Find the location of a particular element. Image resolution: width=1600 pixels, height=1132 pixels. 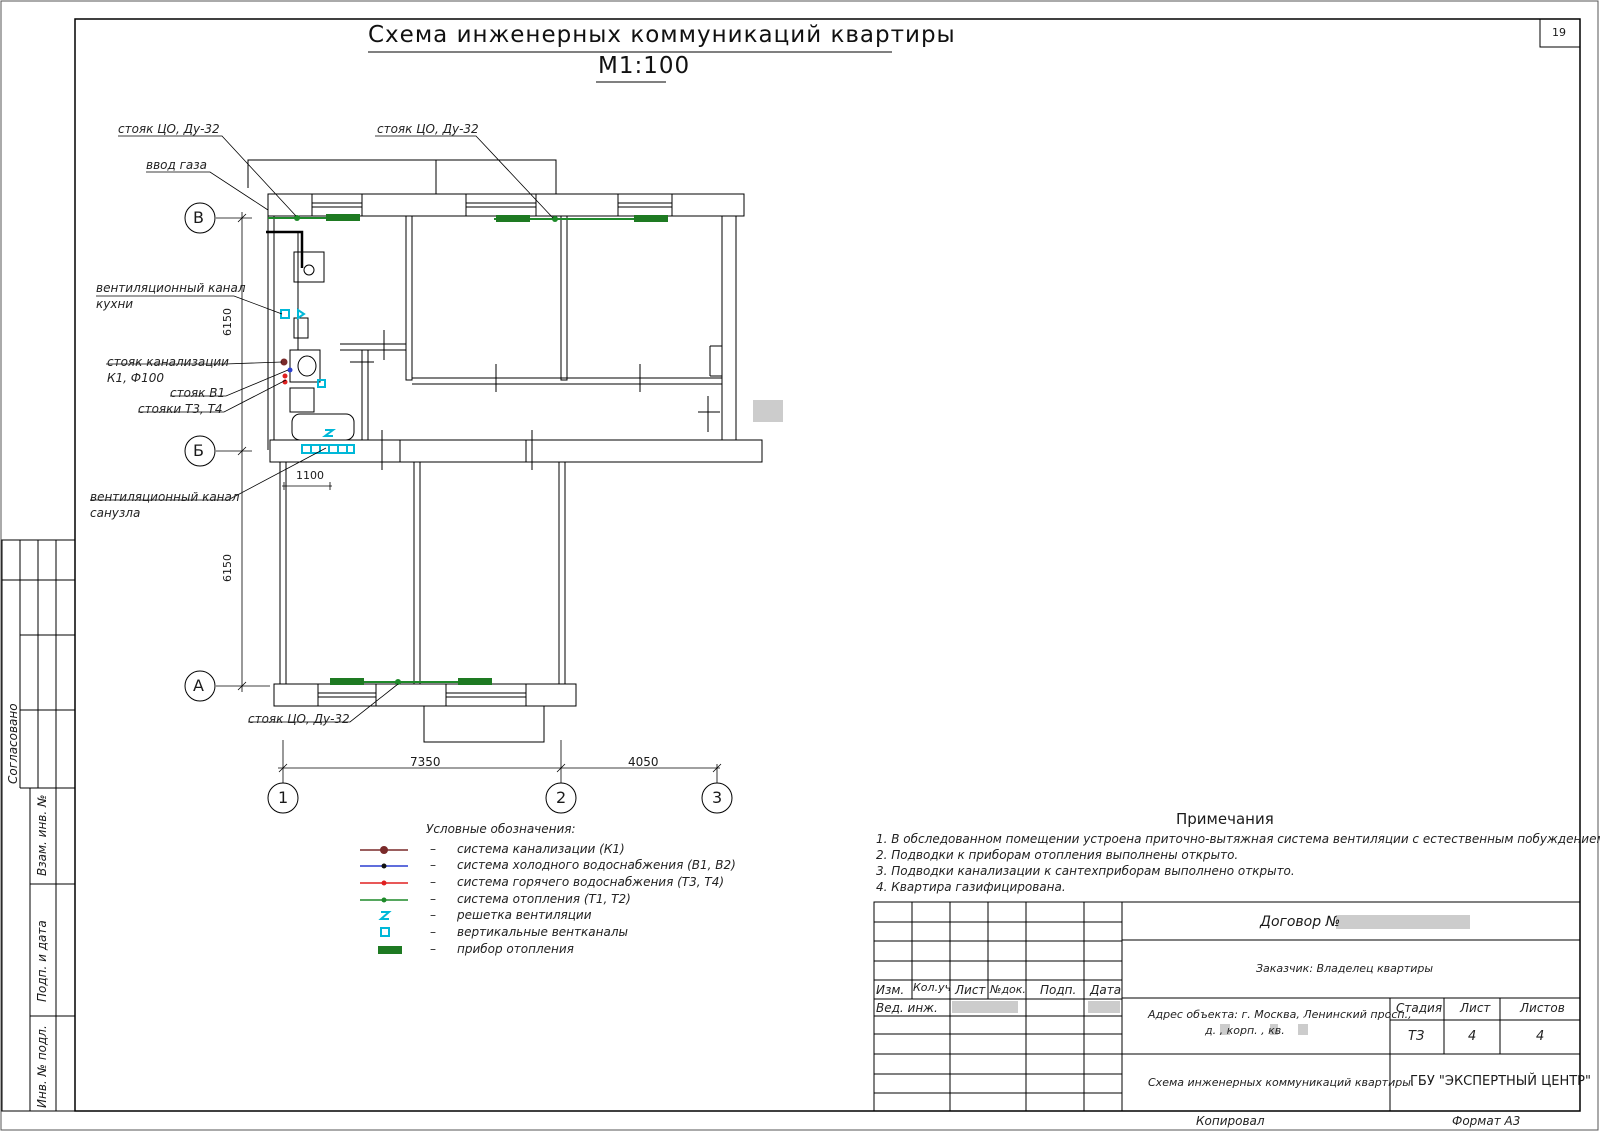

callout-vent-bath: вентиляционный канал is located at coordinates (165, 497).